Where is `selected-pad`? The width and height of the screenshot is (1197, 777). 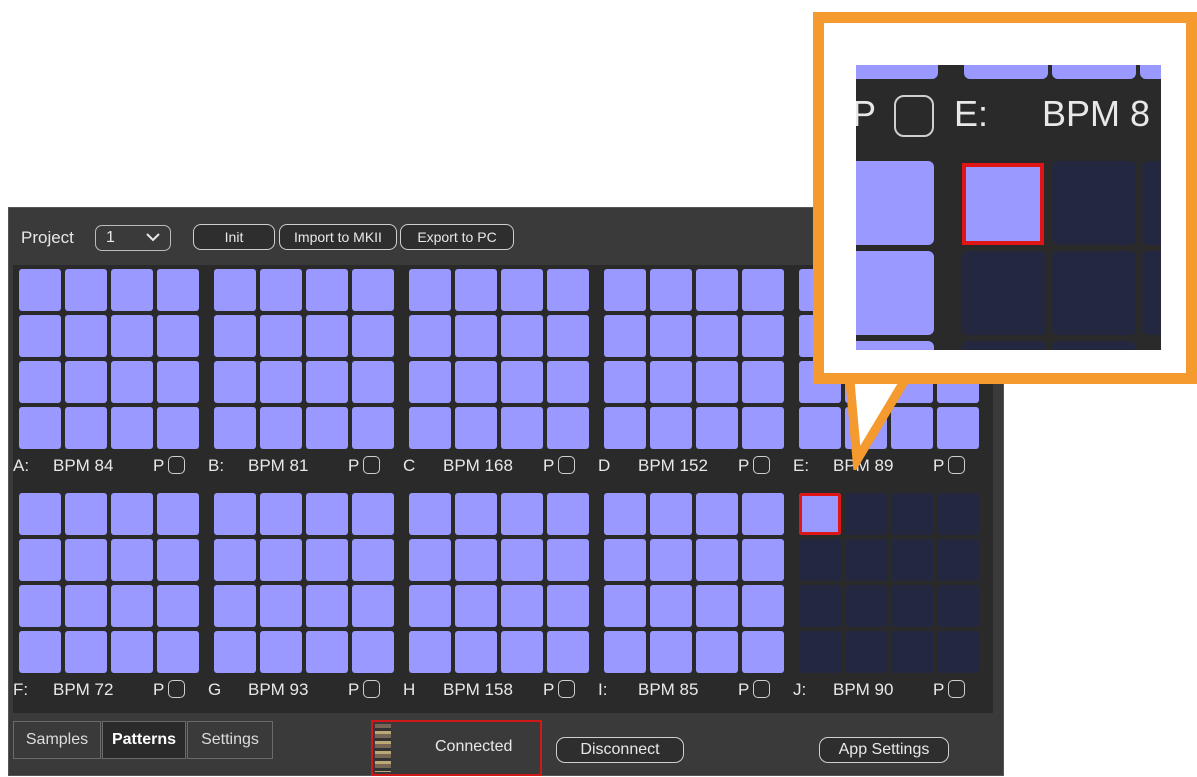
selected-pad is located at coordinates (820, 514).